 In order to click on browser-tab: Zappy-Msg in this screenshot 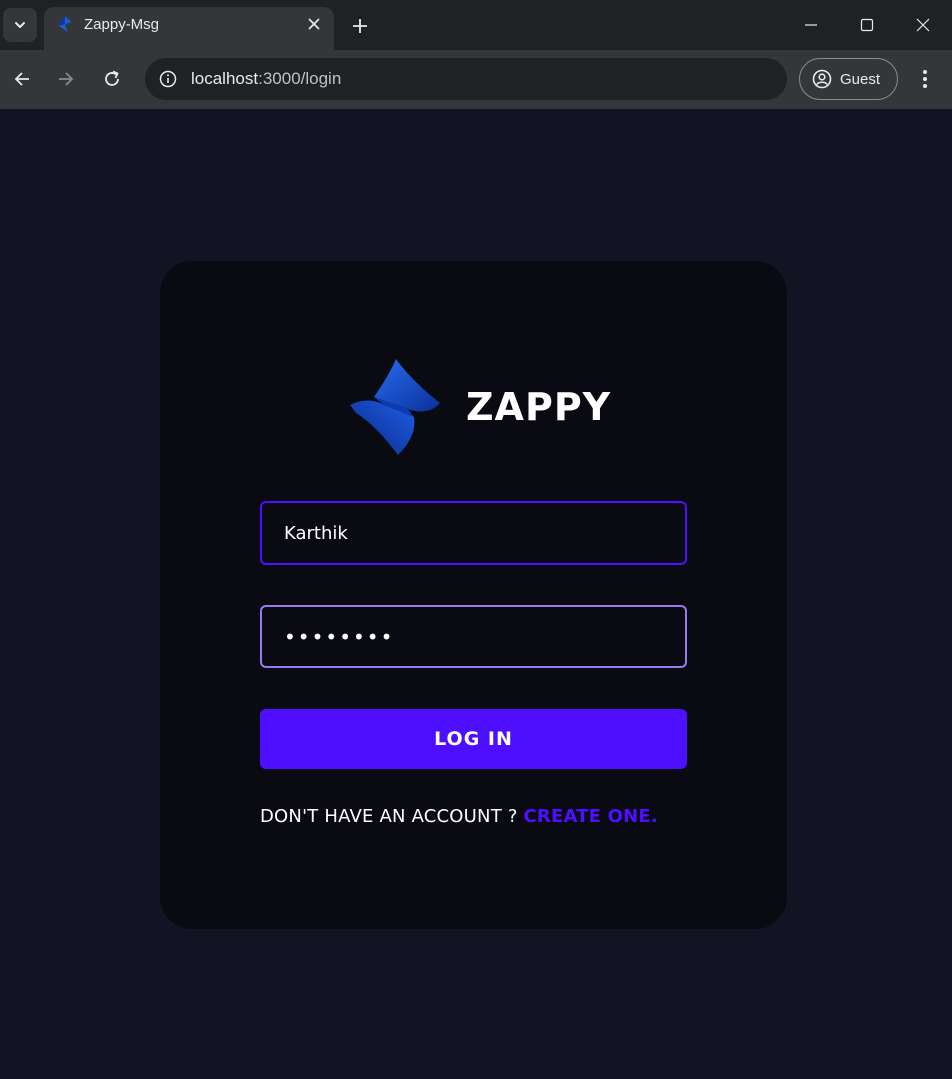, I will do `click(189, 28)`.